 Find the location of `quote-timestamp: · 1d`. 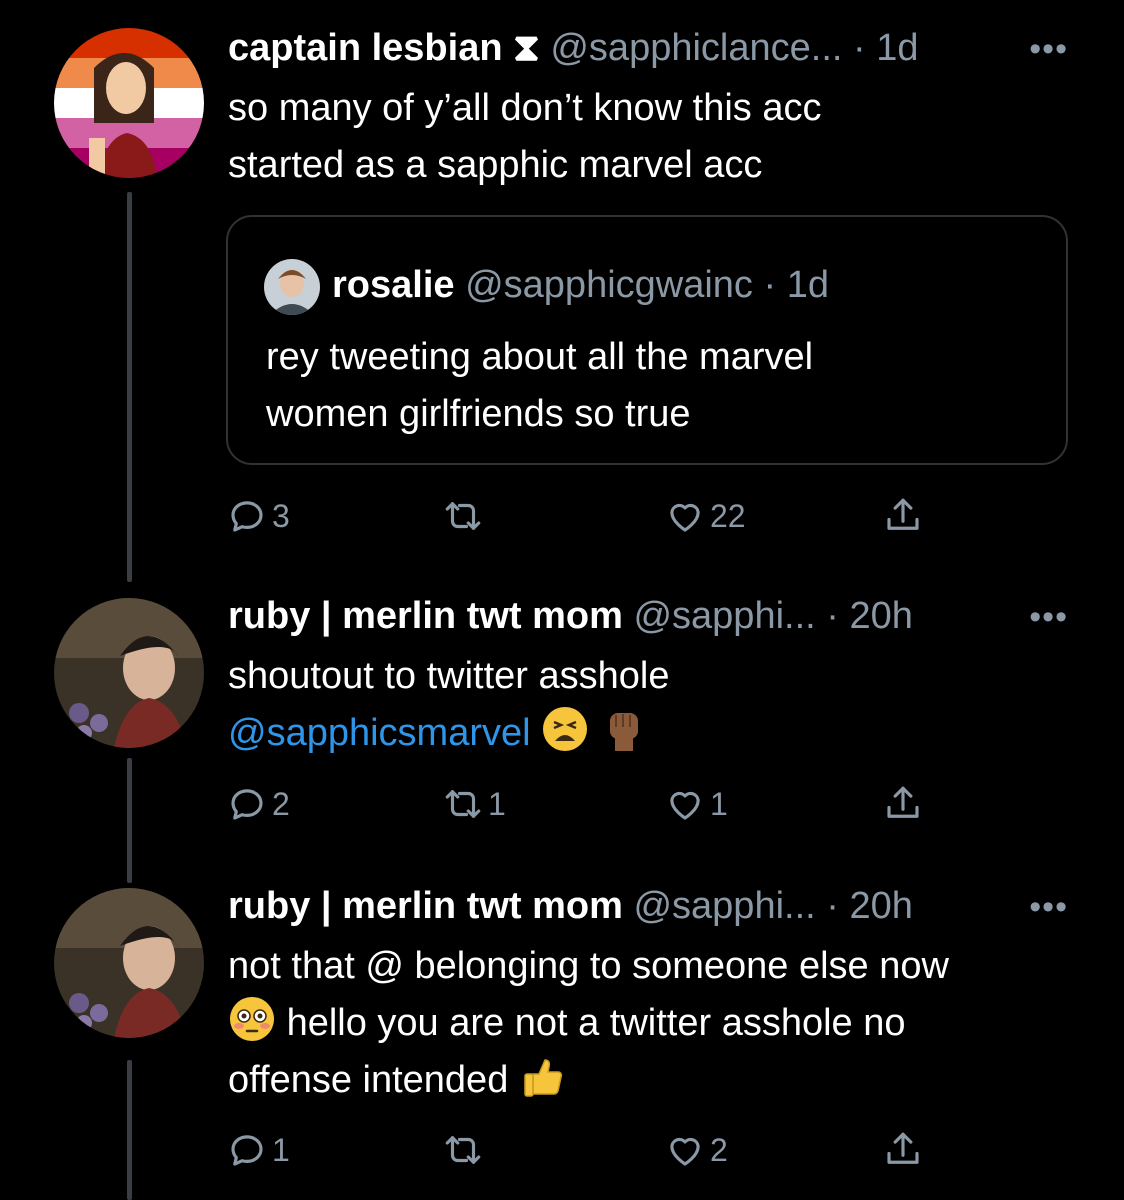

quote-timestamp: · 1d is located at coordinates (796, 285).